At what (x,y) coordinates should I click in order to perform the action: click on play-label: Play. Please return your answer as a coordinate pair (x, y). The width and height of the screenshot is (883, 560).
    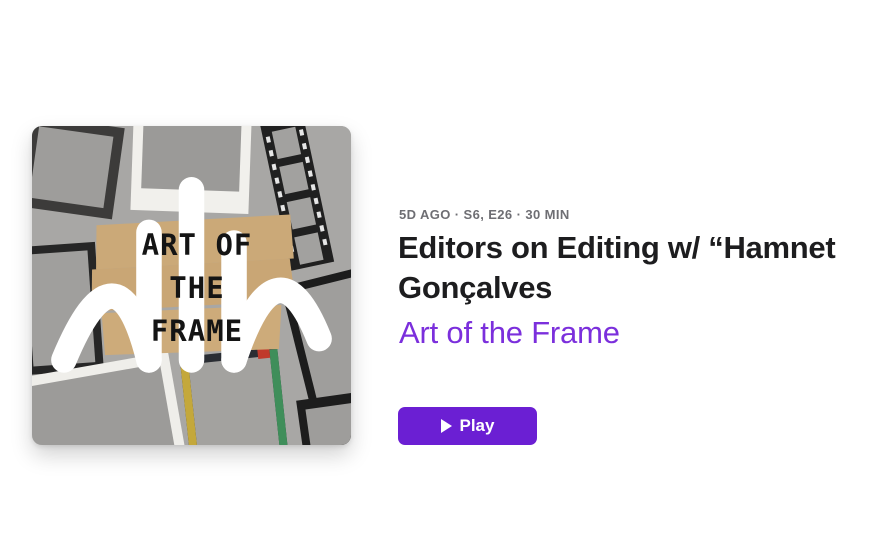
    Looking at the image, I should click on (477, 425).